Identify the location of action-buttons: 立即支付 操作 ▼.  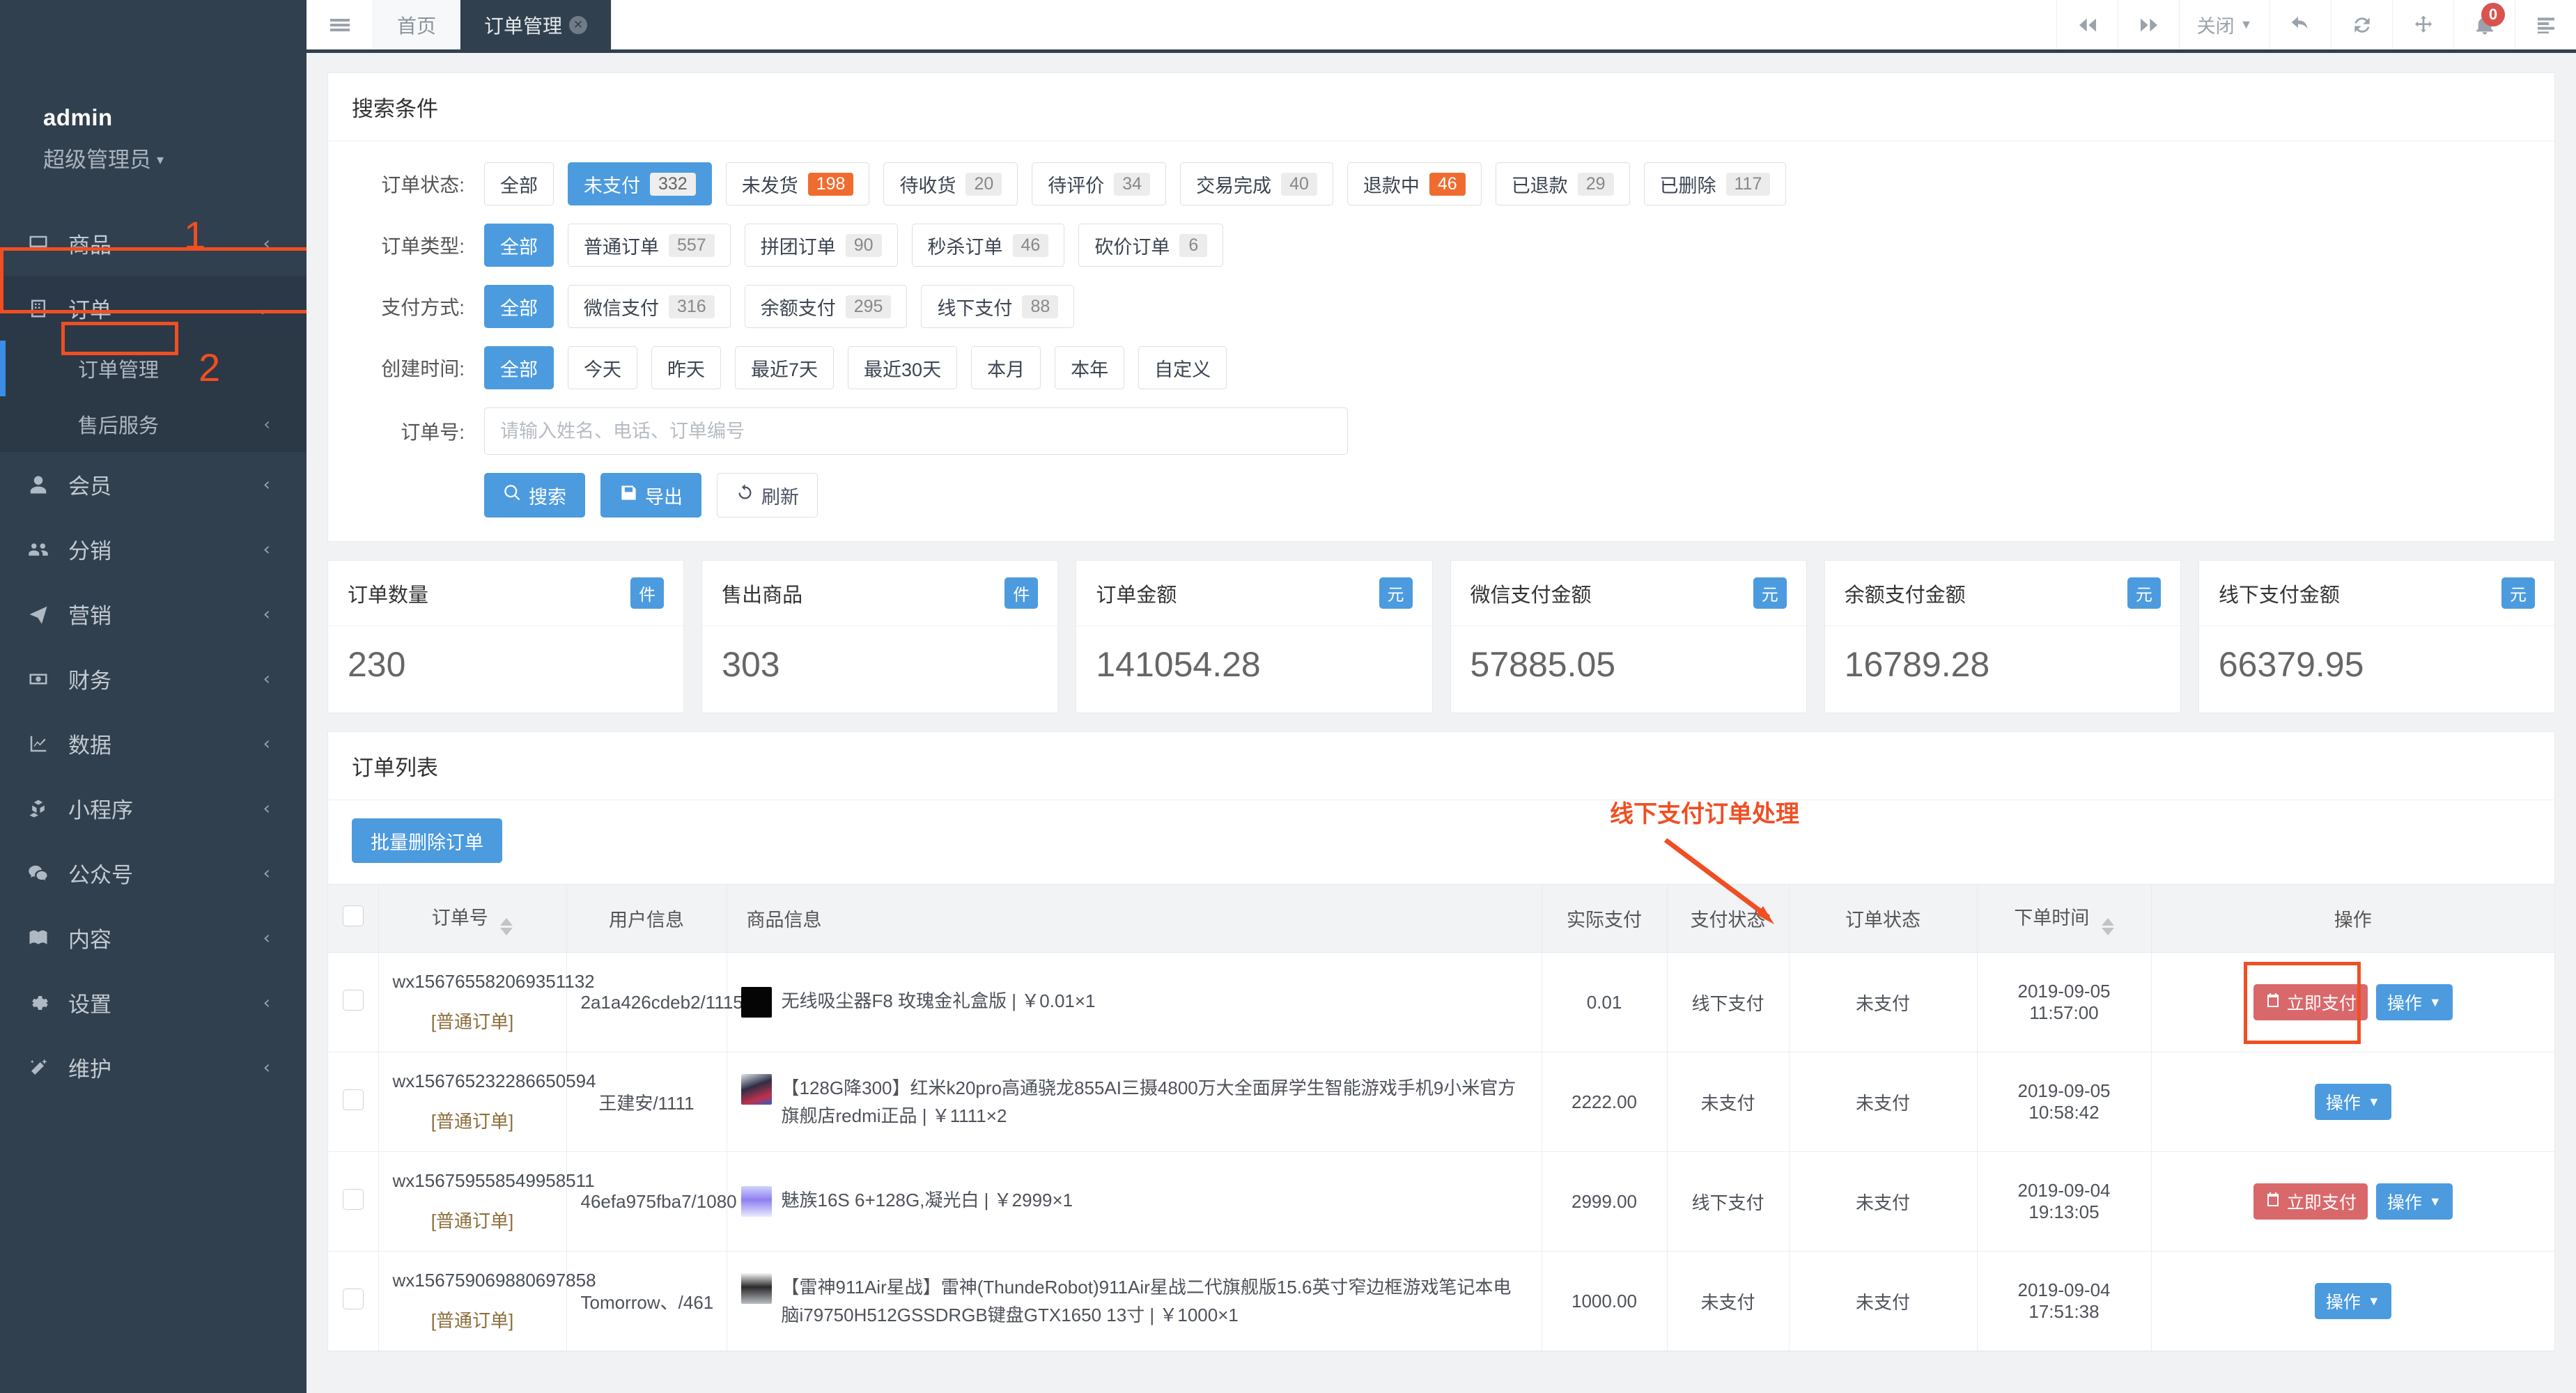
(2348, 1003).